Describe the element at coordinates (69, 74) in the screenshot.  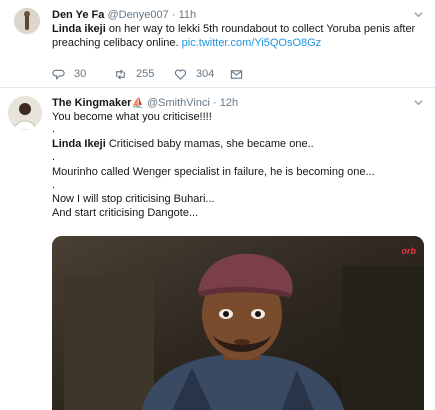
I see `reply-button: 30` at that location.